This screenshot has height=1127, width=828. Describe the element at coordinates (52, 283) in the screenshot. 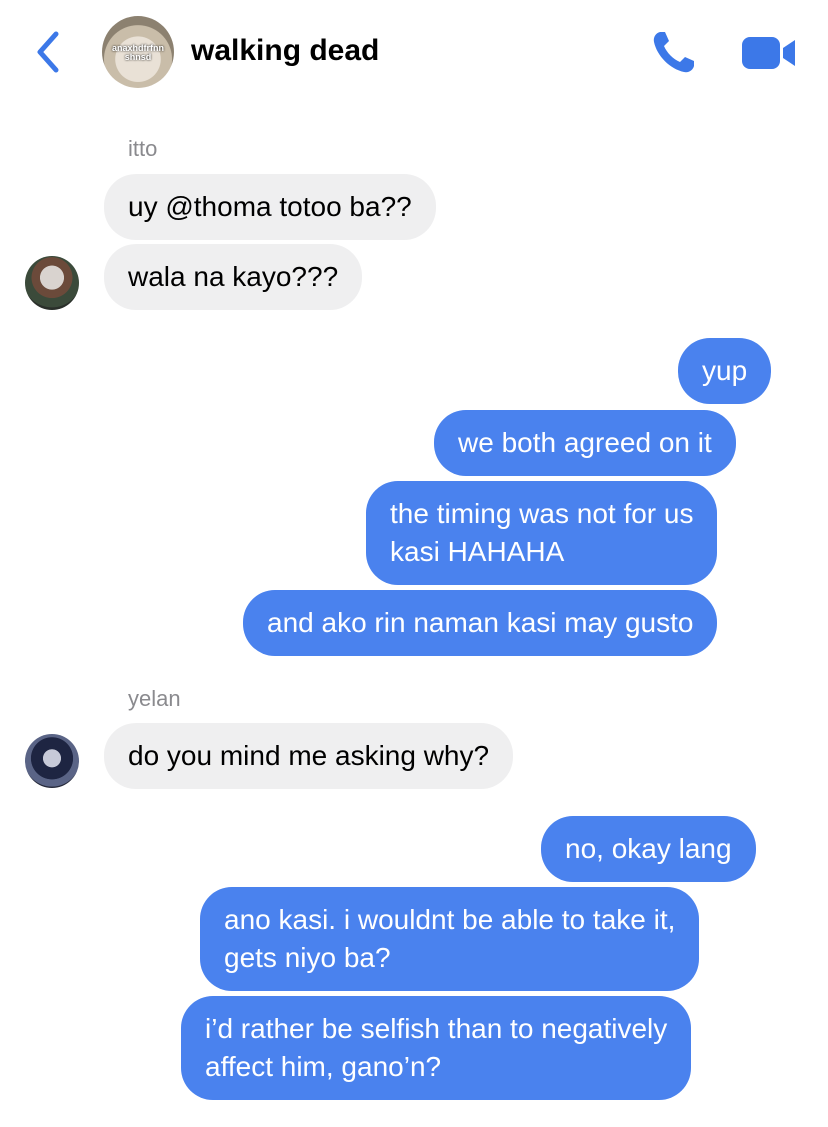

I see `avatar-itto` at that location.